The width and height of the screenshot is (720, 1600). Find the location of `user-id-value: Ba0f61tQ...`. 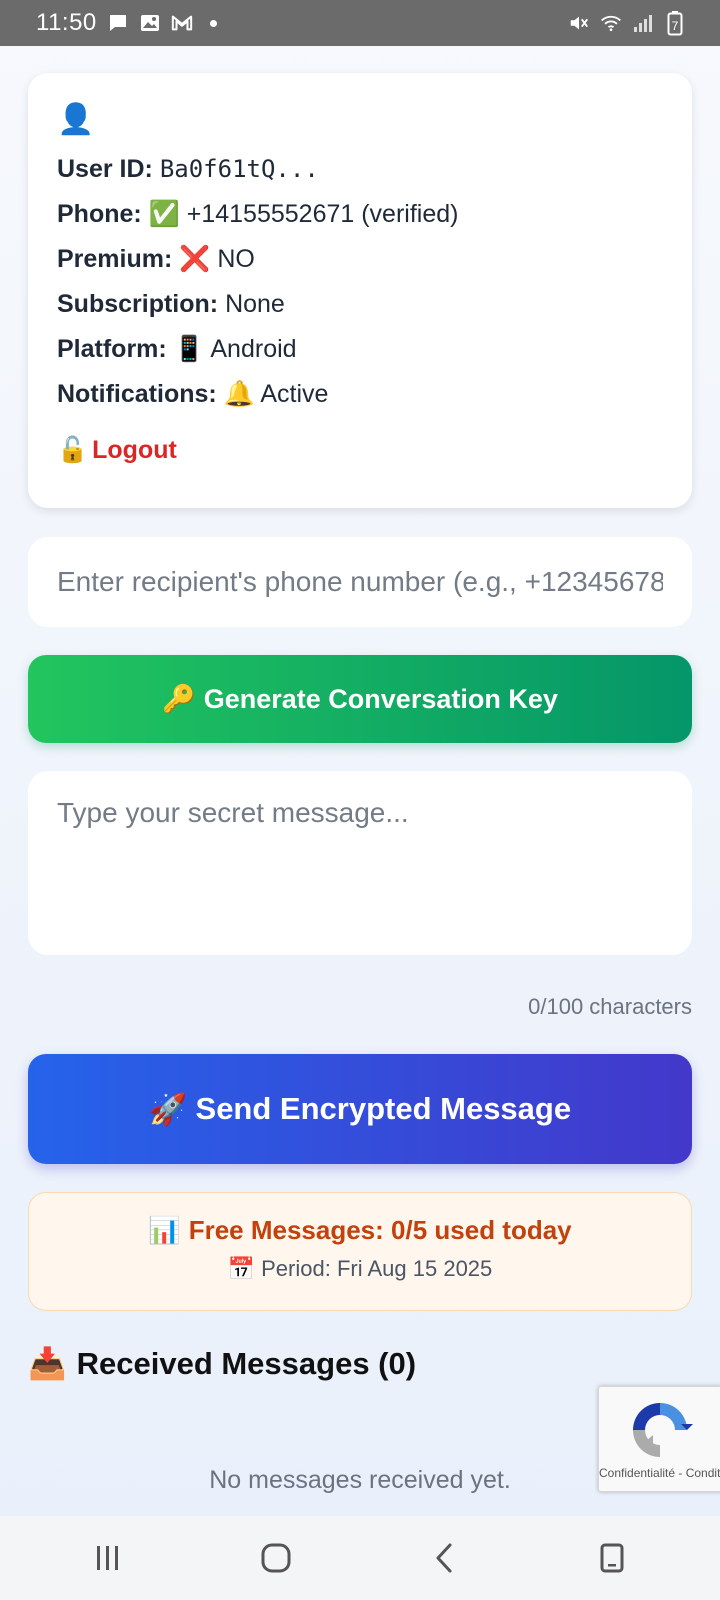

user-id-value: Ba0f61tQ... is located at coordinates (239, 169).